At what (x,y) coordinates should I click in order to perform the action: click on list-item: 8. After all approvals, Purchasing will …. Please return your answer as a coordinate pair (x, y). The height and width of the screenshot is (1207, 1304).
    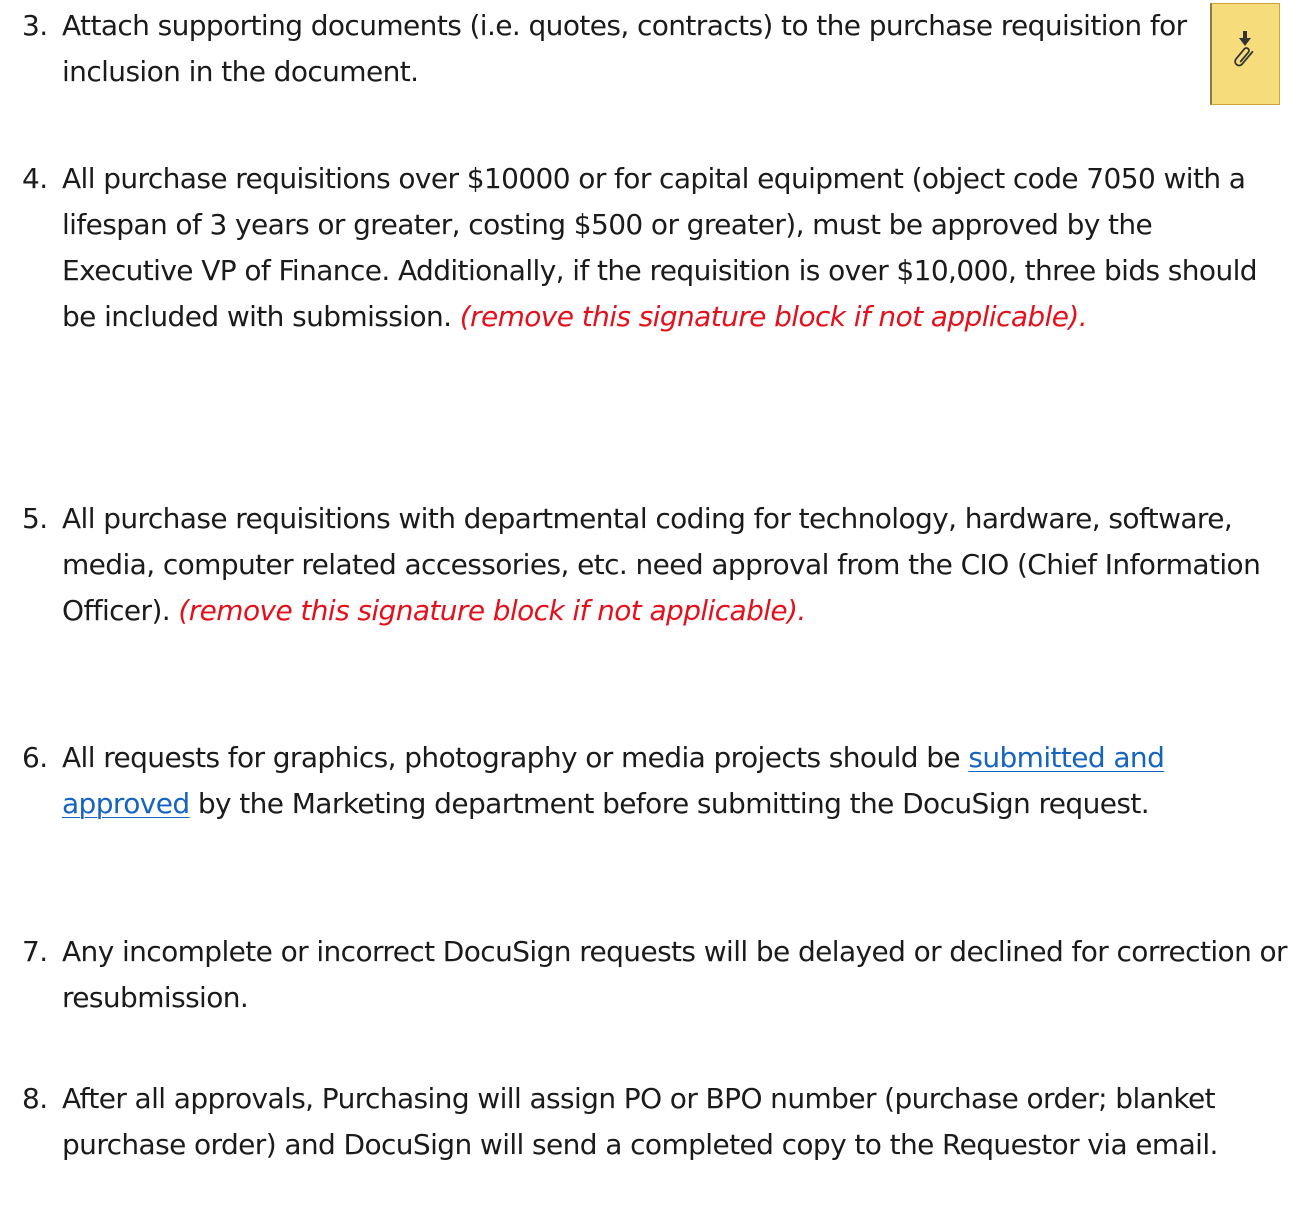
    Looking at the image, I should click on (656, 1122).